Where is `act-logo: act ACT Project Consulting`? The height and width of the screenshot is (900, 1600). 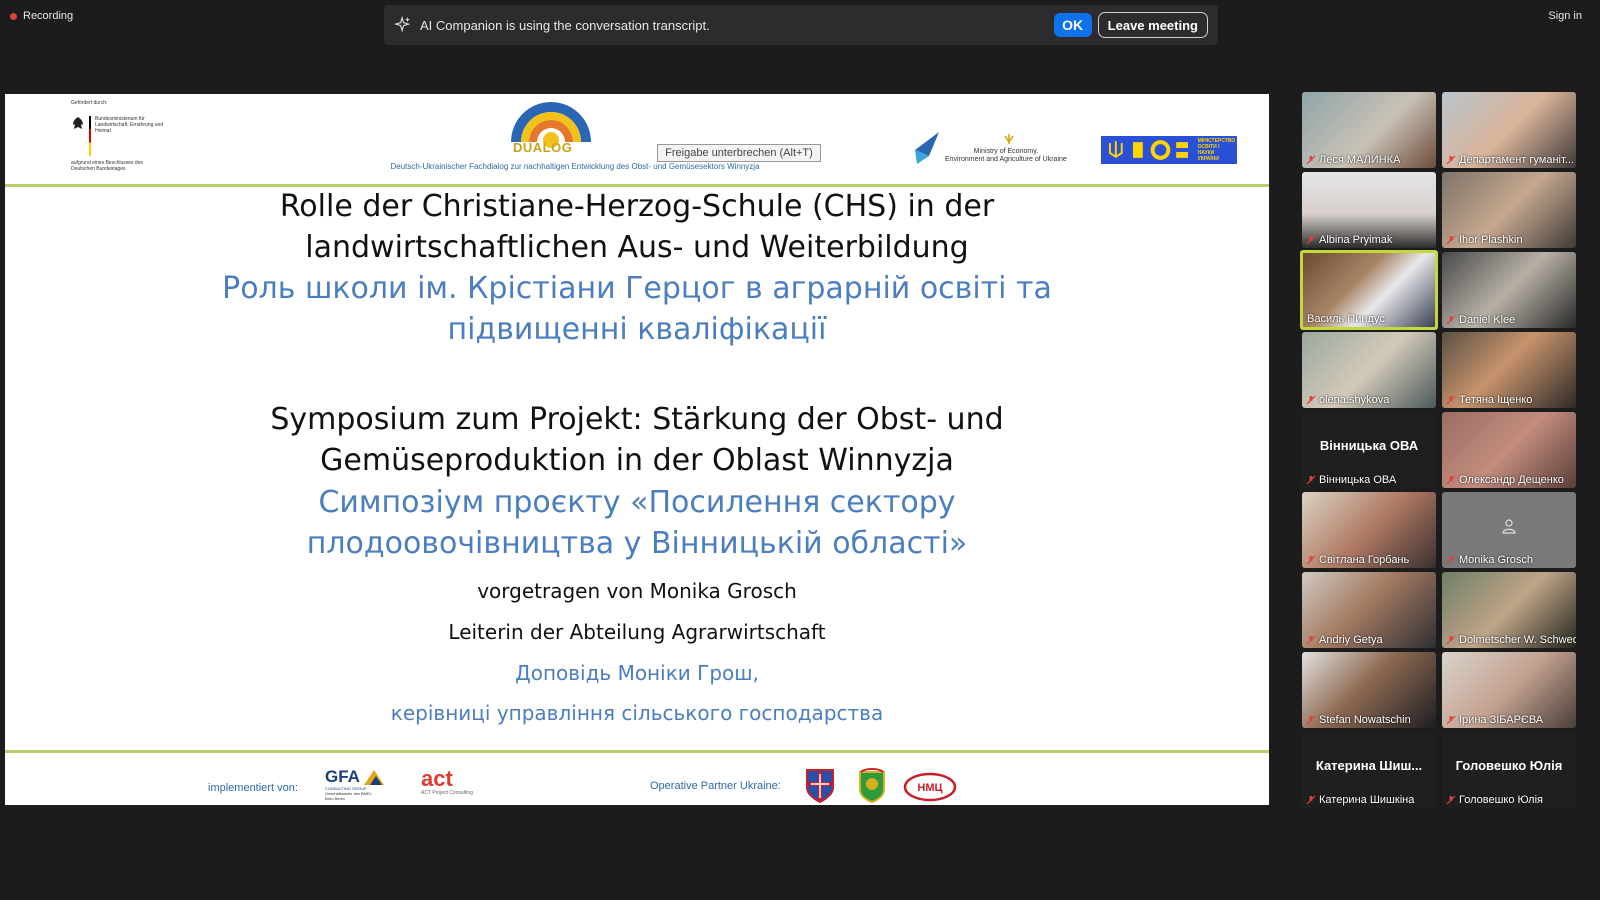 act-logo: act ACT Project Consulting is located at coordinates (451, 785).